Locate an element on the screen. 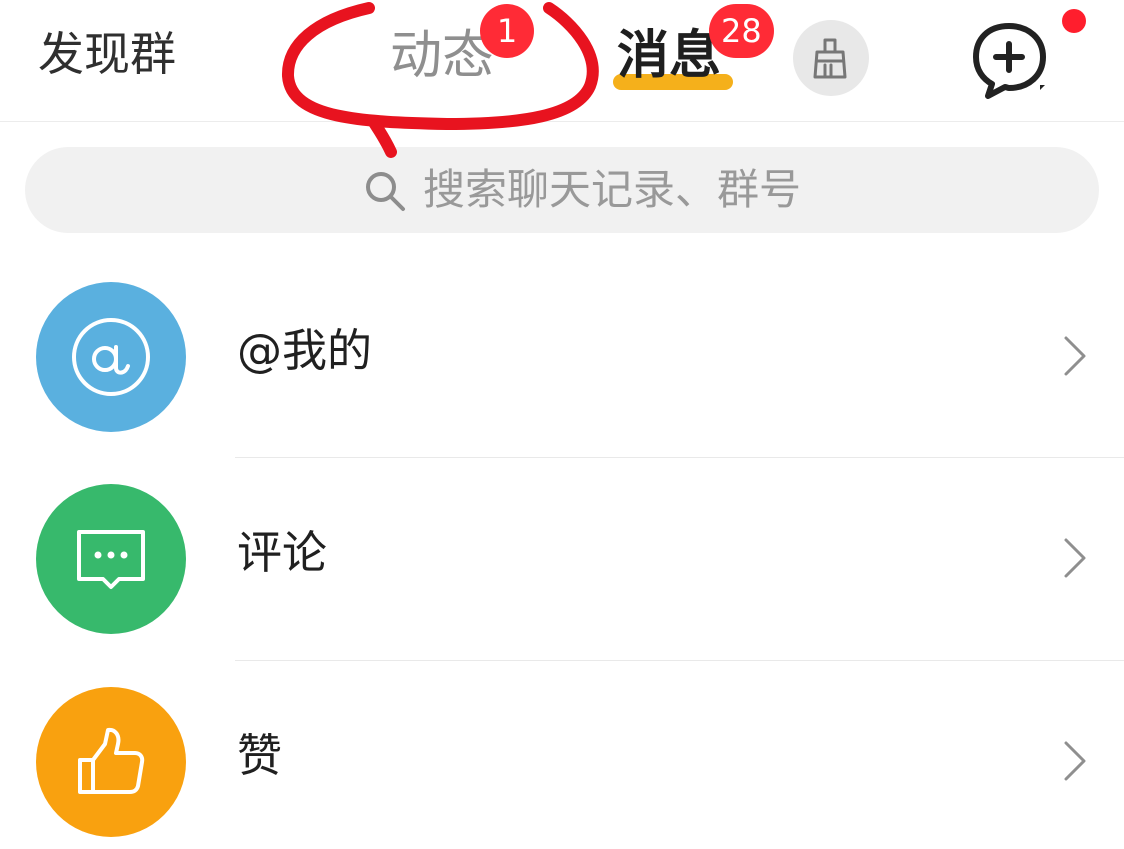 The width and height of the screenshot is (1124, 849). comment-dots-icon is located at coordinates (111, 559).